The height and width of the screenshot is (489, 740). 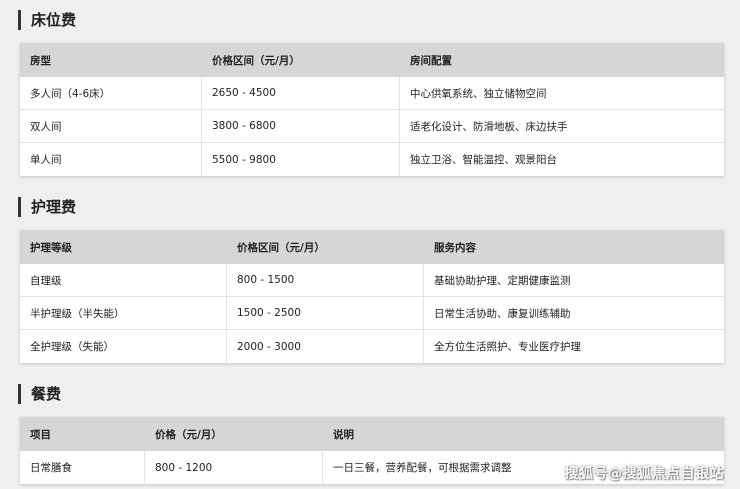 What do you see at coordinates (123, 313) in the screenshot?
I see `table-cell: 半护理级（半失能）` at bounding box center [123, 313].